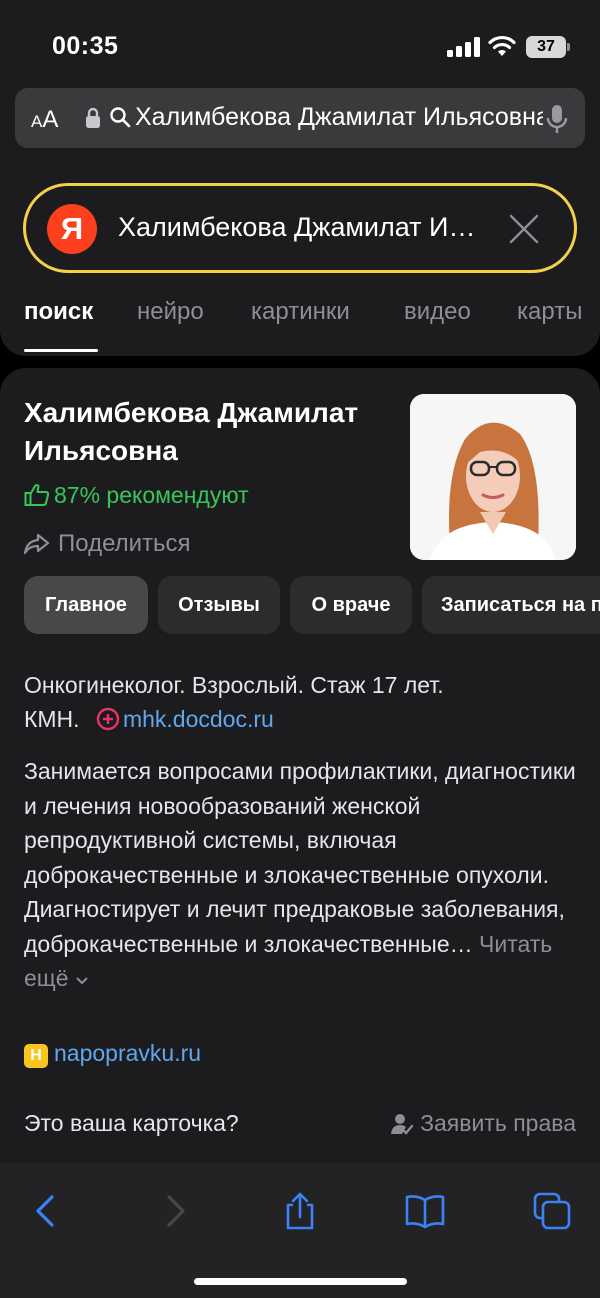 The height and width of the screenshot is (1298, 600). Describe the element at coordinates (300, 327) in the screenshot. I see `search-tabs: поиск нейро картинки видео карты` at that location.